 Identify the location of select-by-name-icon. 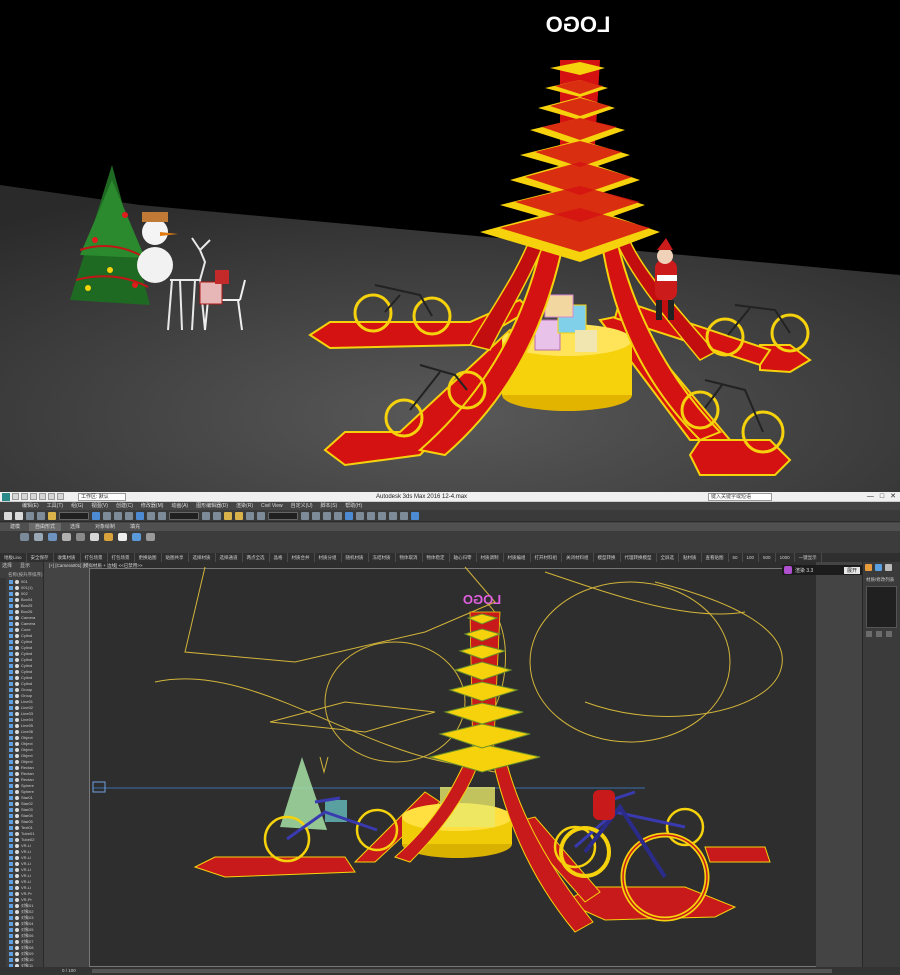
(107, 516).